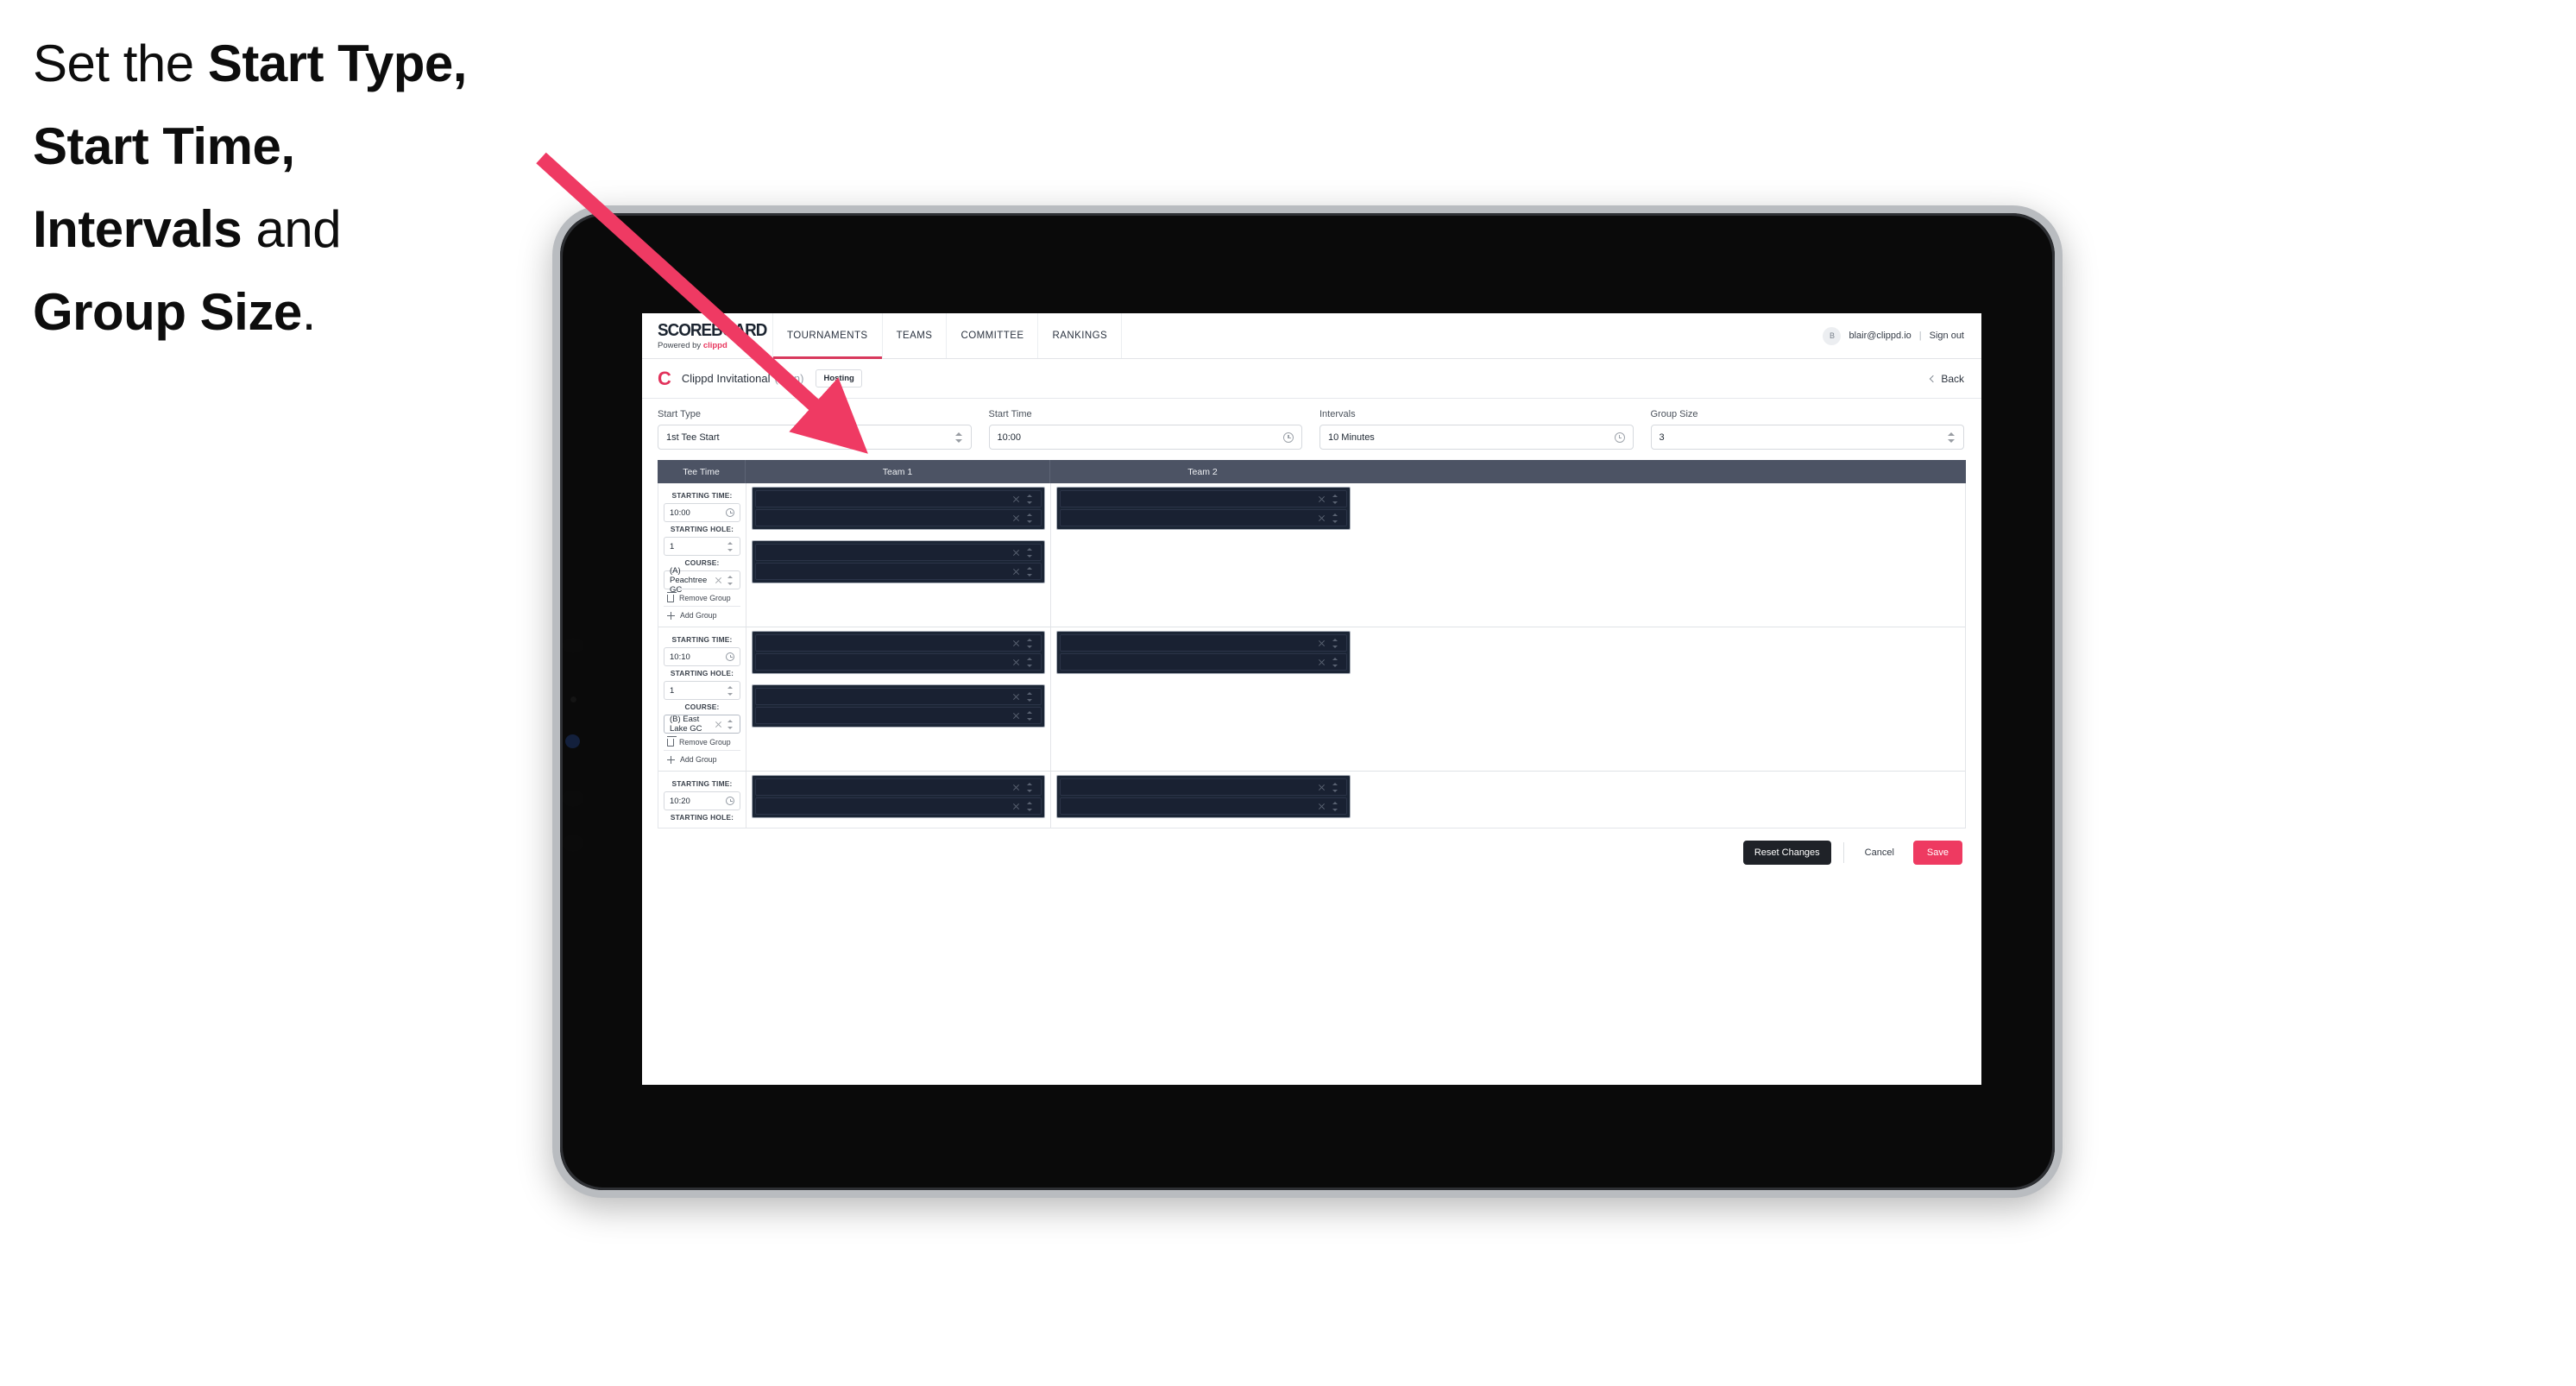 The image size is (2576, 1386). I want to click on save-button: Save, so click(1937, 853).